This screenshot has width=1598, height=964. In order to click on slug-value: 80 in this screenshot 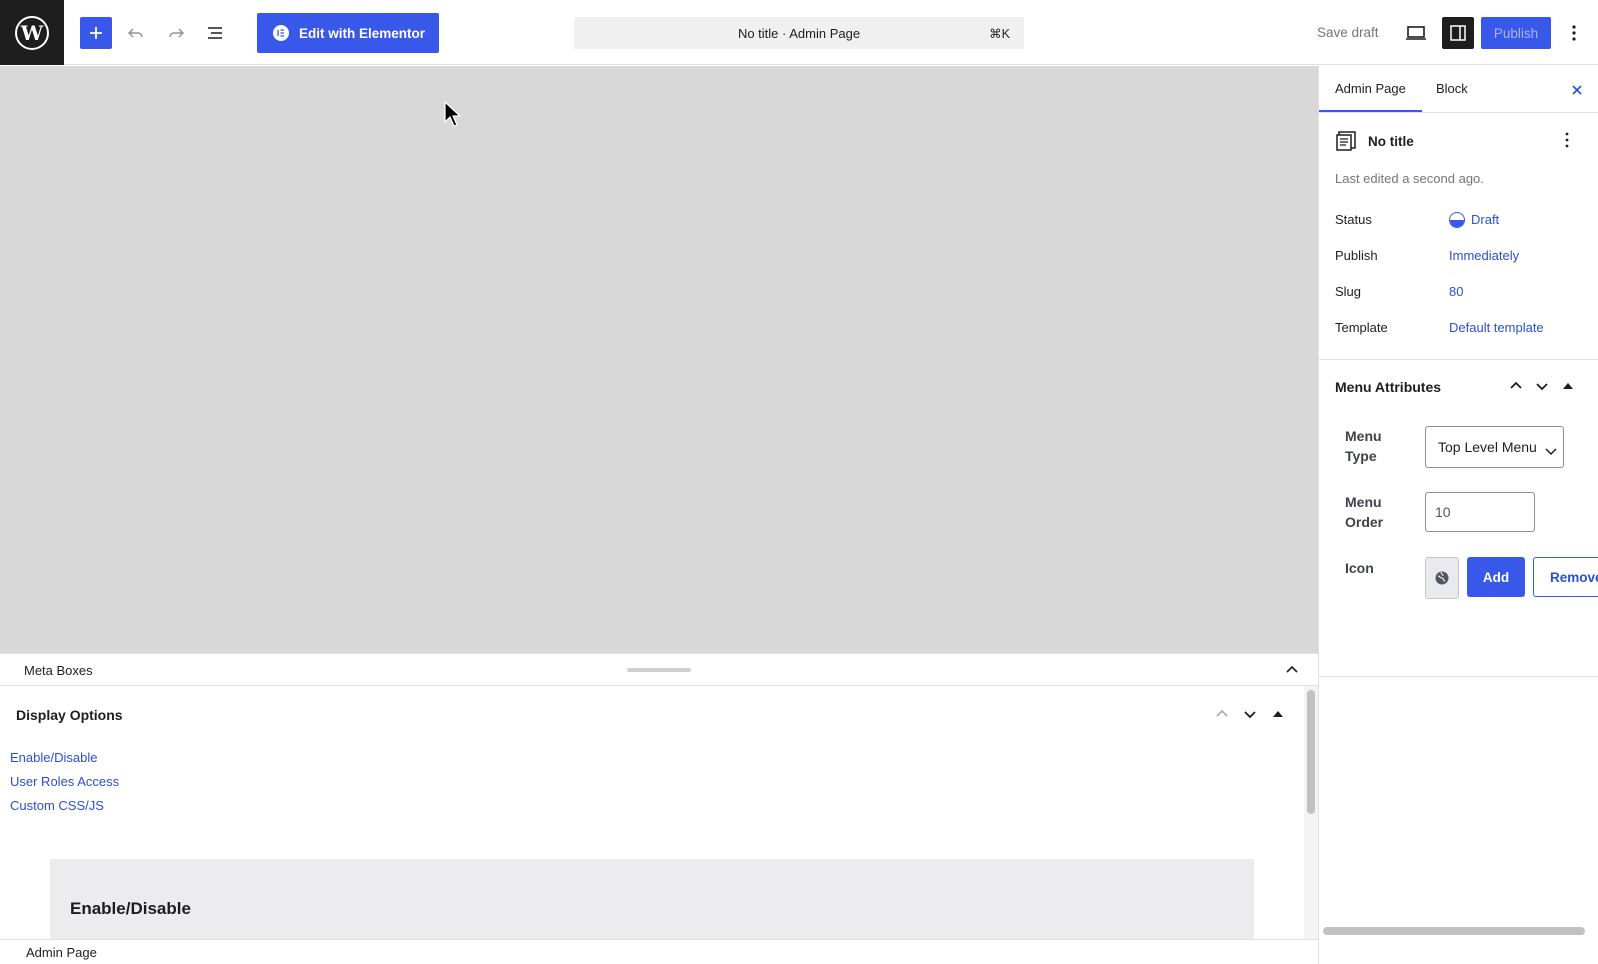, I will do `click(1456, 291)`.